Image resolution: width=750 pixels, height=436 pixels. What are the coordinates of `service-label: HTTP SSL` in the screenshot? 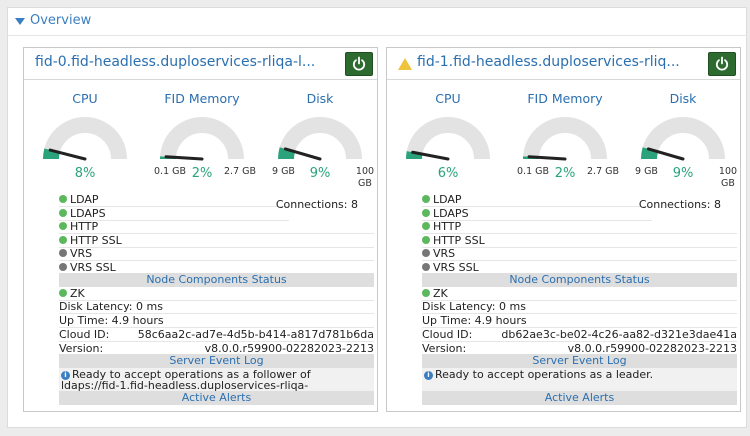 It's located at (459, 240).